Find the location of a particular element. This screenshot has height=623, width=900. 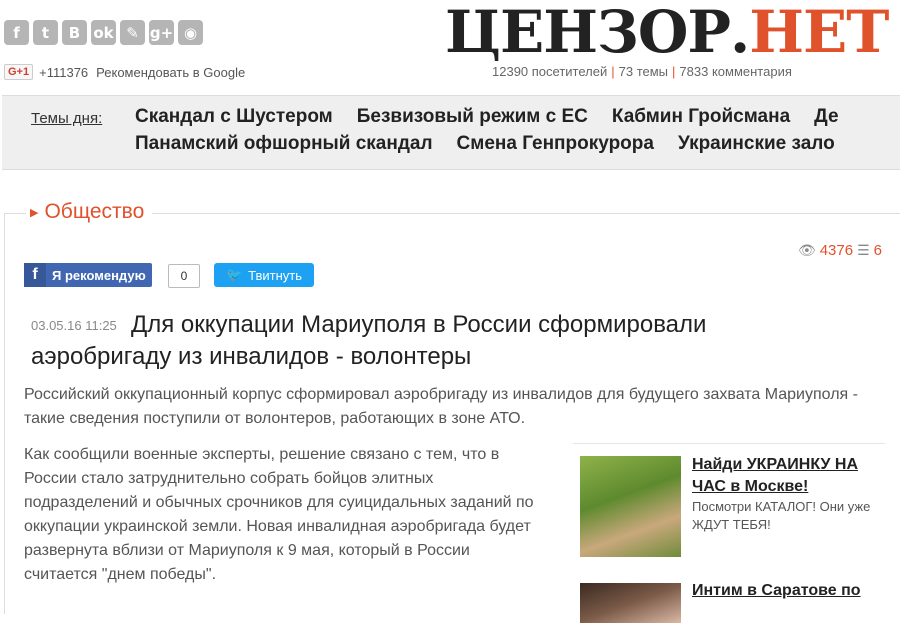

topics-label: Темы дня: is located at coordinates (67, 118).